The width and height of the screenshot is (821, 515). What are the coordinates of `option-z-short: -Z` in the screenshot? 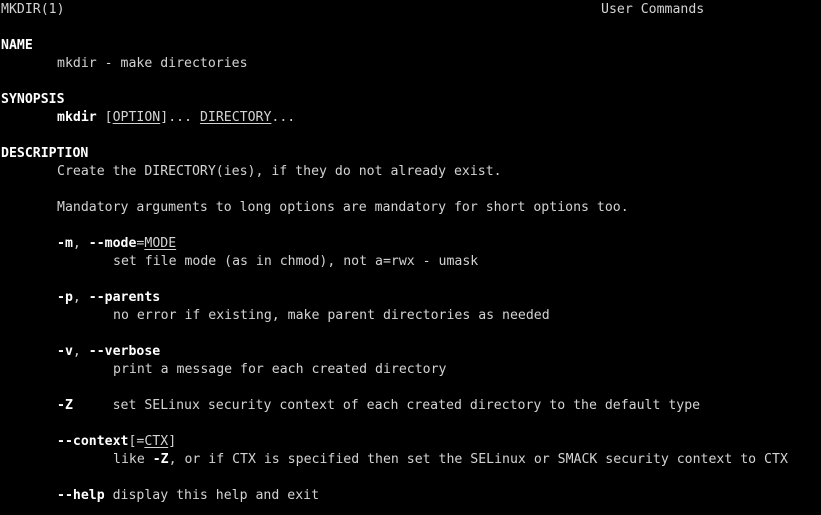 It's located at (65, 405).